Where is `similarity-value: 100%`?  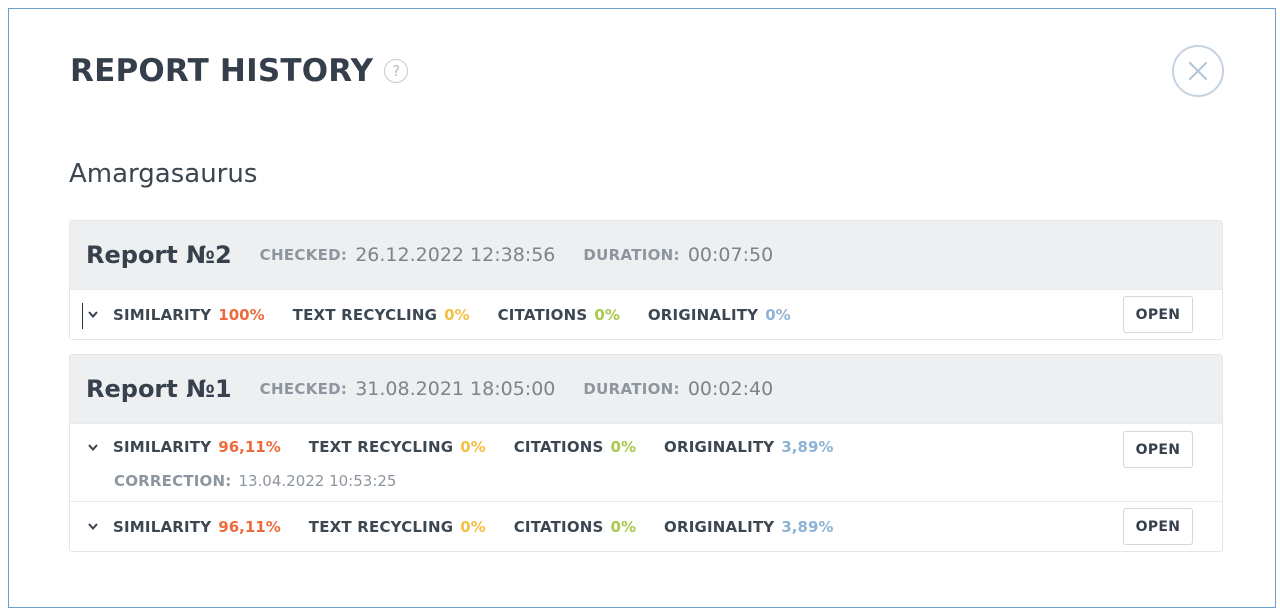
similarity-value: 100% is located at coordinates (241, 314).